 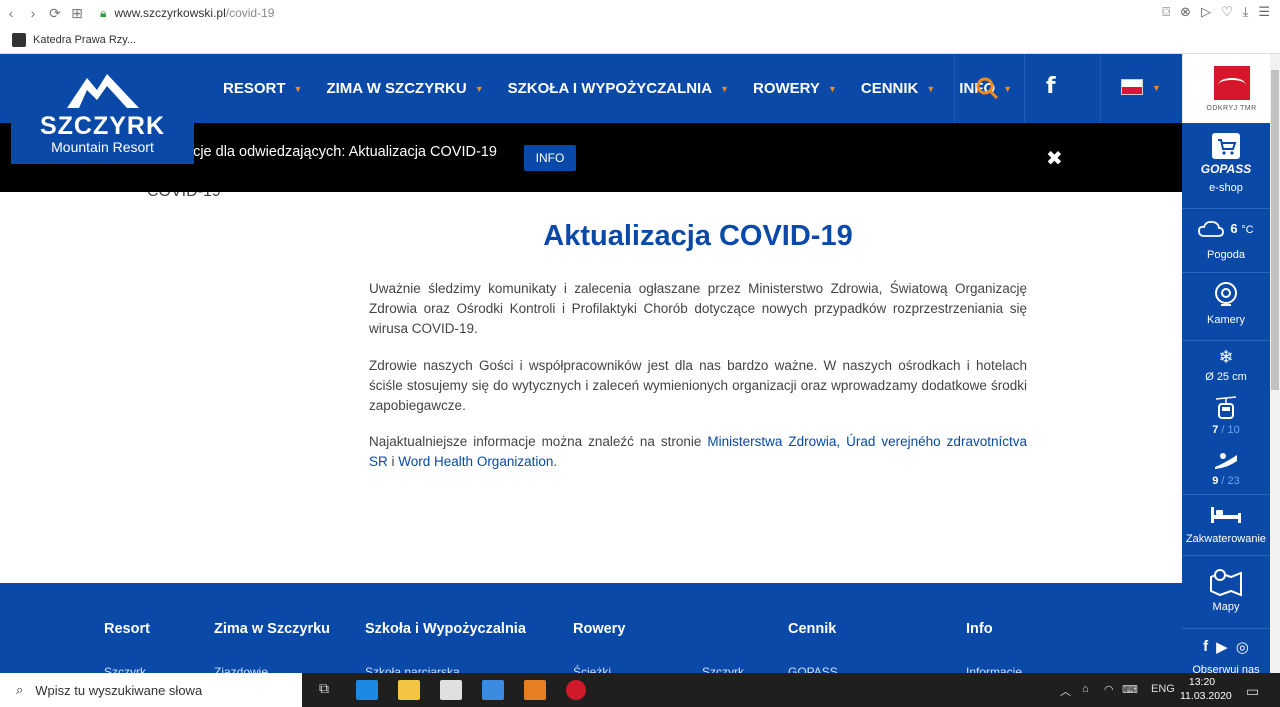 What do you see at coordinates (1206, 689) in the screenshot?
I see `taskbar-clock: 13:20 11.03.2020` at bounding box center [1206, 689].